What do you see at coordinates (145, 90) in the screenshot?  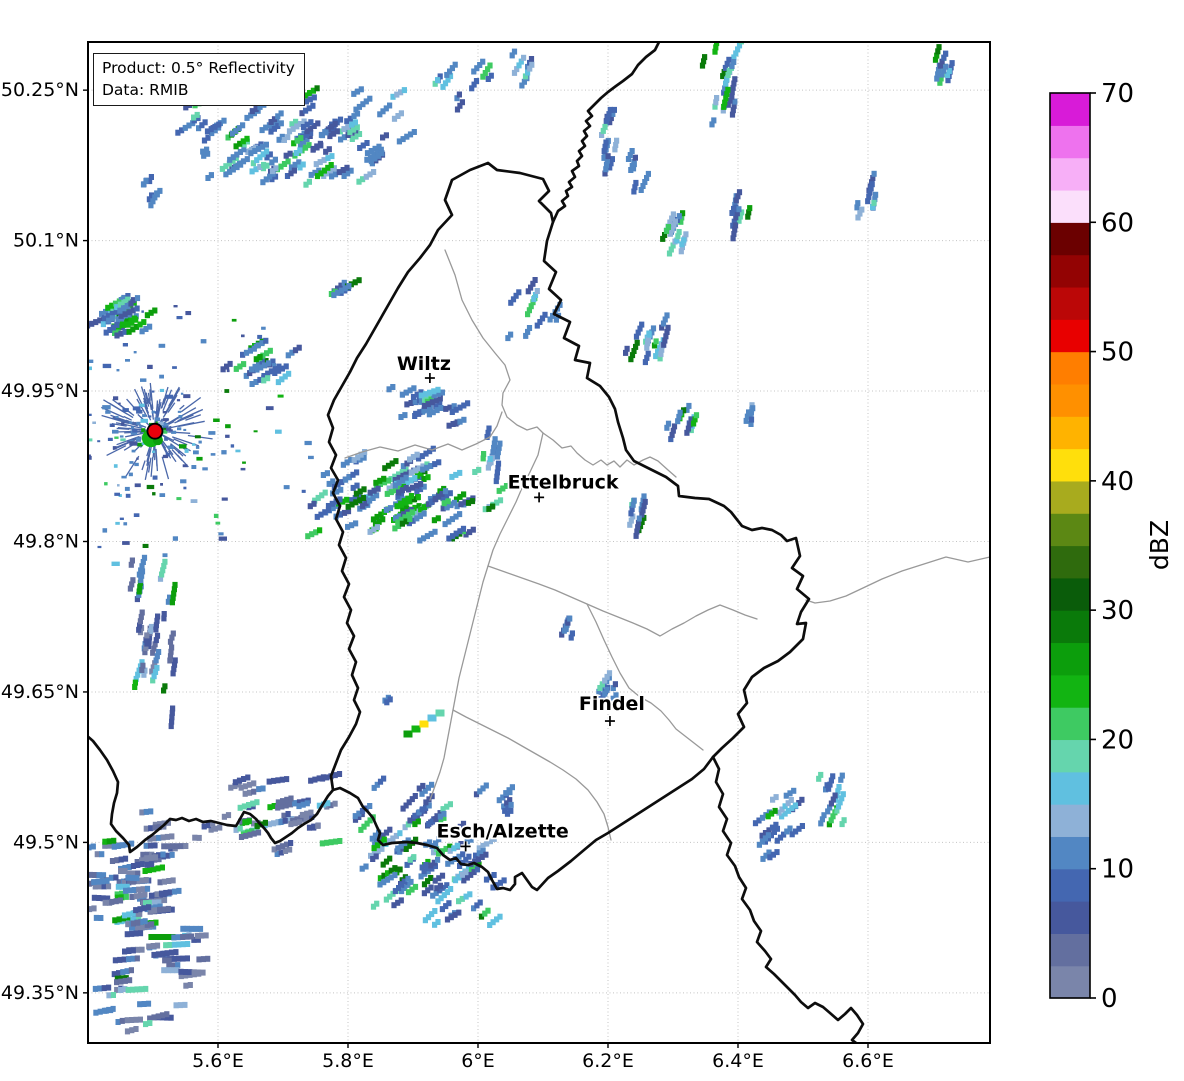 I see `data-source-line: Data: RMIB` at bounding box center [145, 90].